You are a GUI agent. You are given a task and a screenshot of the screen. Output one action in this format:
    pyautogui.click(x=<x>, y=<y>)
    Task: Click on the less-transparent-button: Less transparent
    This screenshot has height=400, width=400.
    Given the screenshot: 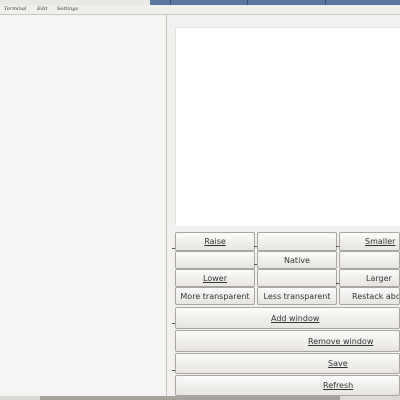 What is the action you would take?
    pyautogui.click(x=297, y=296)
    